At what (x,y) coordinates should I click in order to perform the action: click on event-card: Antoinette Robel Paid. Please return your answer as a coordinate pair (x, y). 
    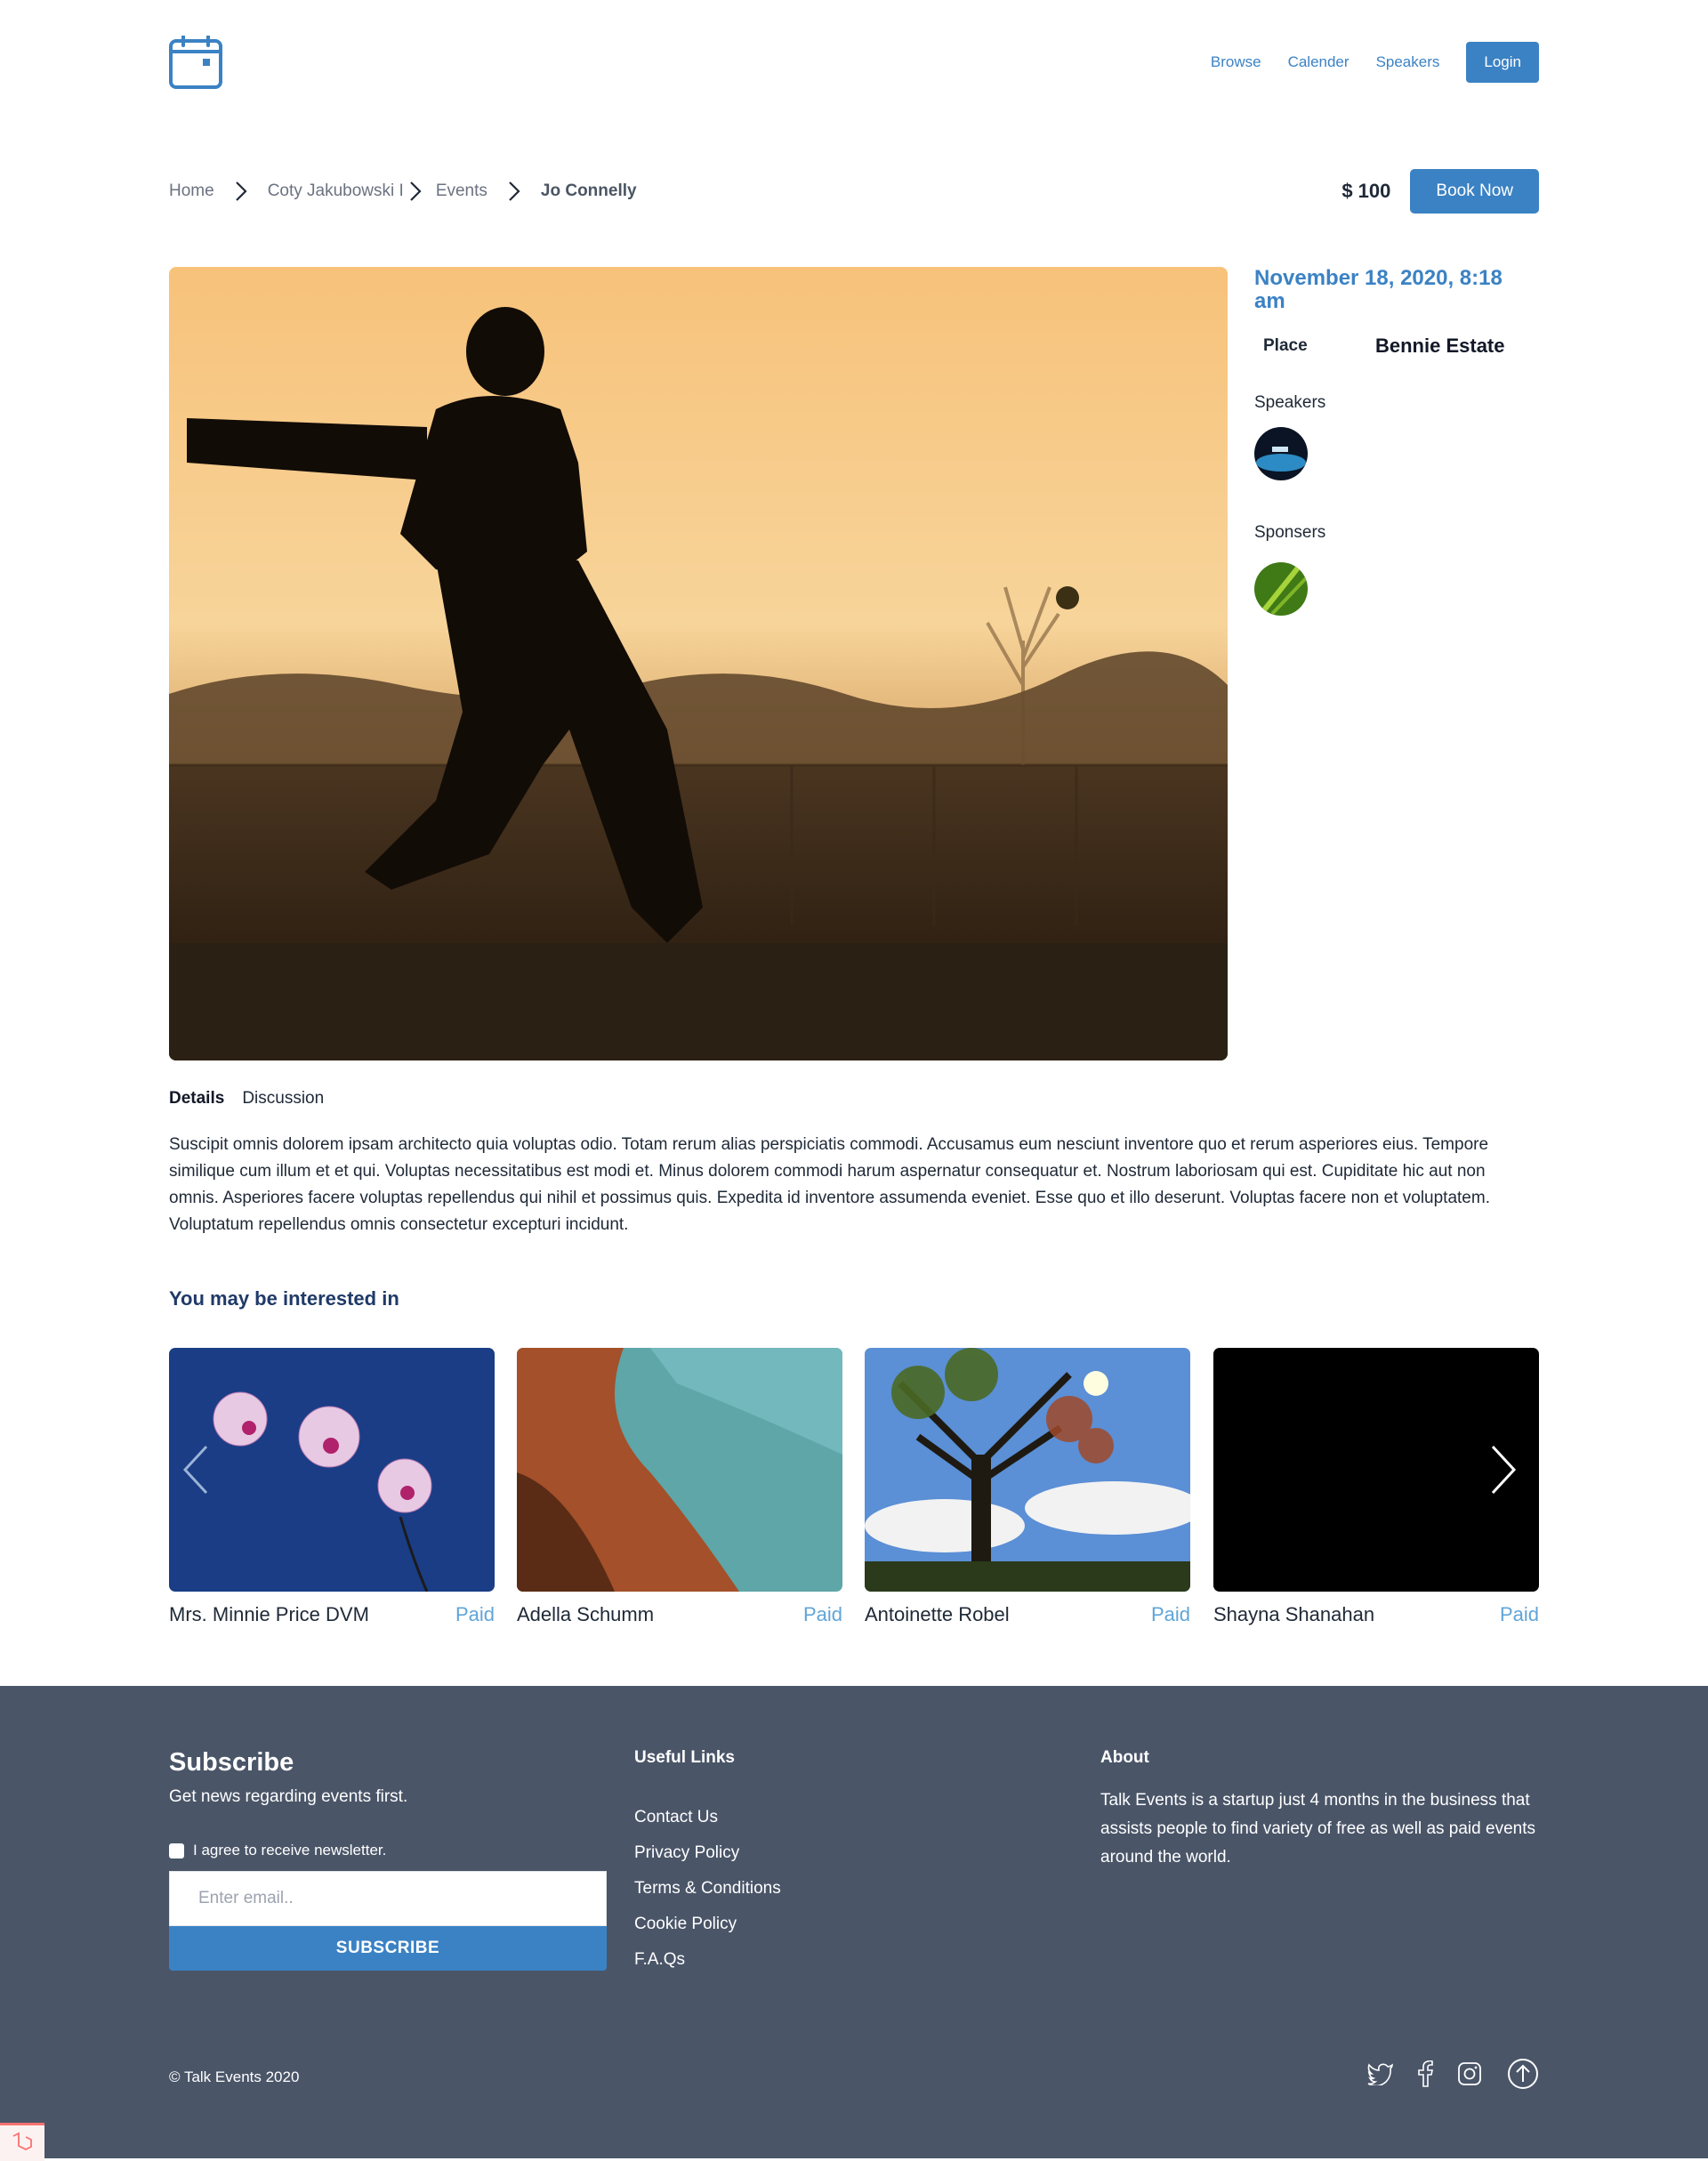
    Looking at the image, I should click on (1027, 1487).